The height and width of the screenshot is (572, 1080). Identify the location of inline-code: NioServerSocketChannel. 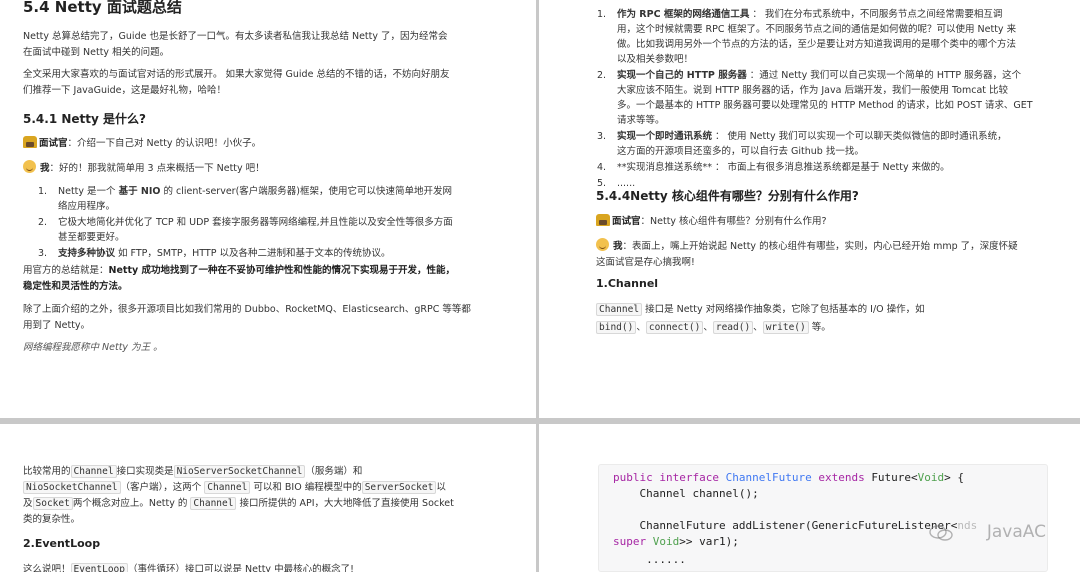
(239, 471).